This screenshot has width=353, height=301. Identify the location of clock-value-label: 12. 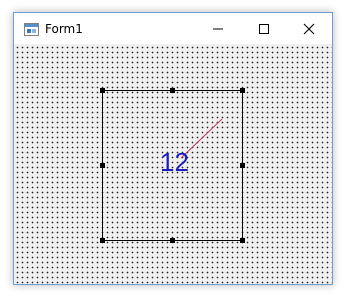
(174, 162).